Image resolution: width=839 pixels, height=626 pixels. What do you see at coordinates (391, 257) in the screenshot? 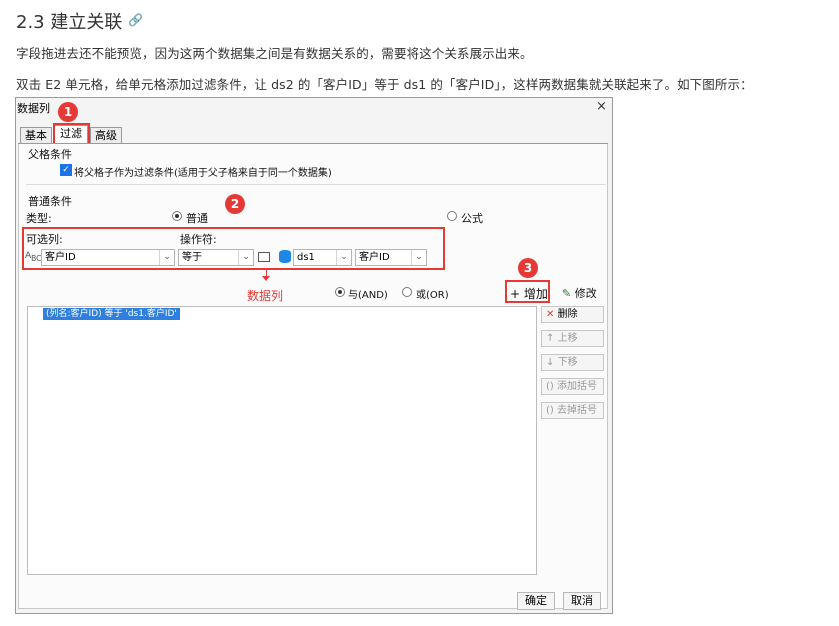
I see `field-select: 客户ID ⌄` at bounding box center [391, 257].